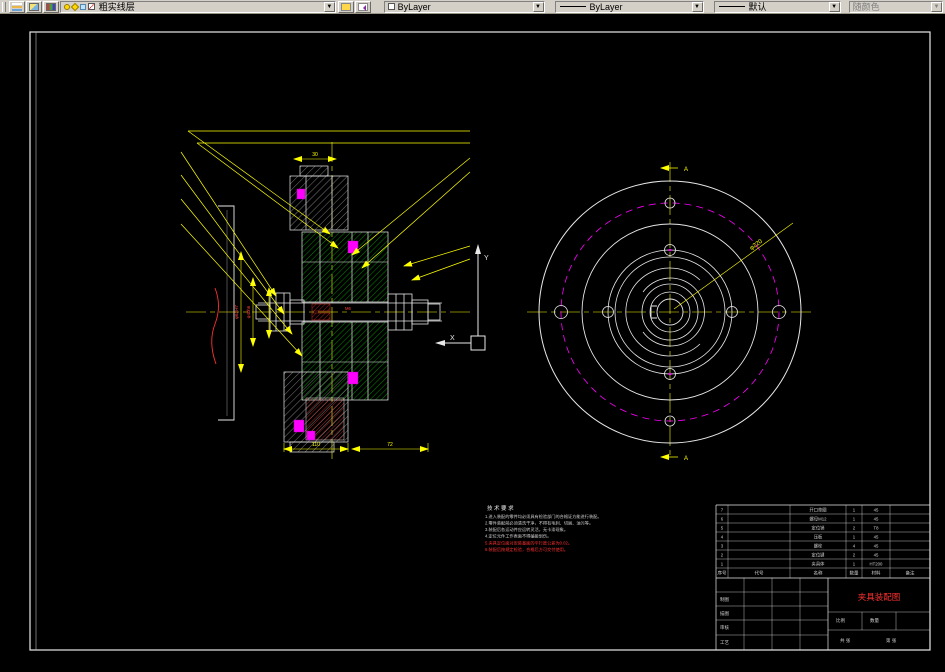 The width and height of the screenshot is (945, 672). What do you see at coordinates (686, 459) in the screenshot?
I see `section-label-bottom: A` at bounding box center [686, 459].